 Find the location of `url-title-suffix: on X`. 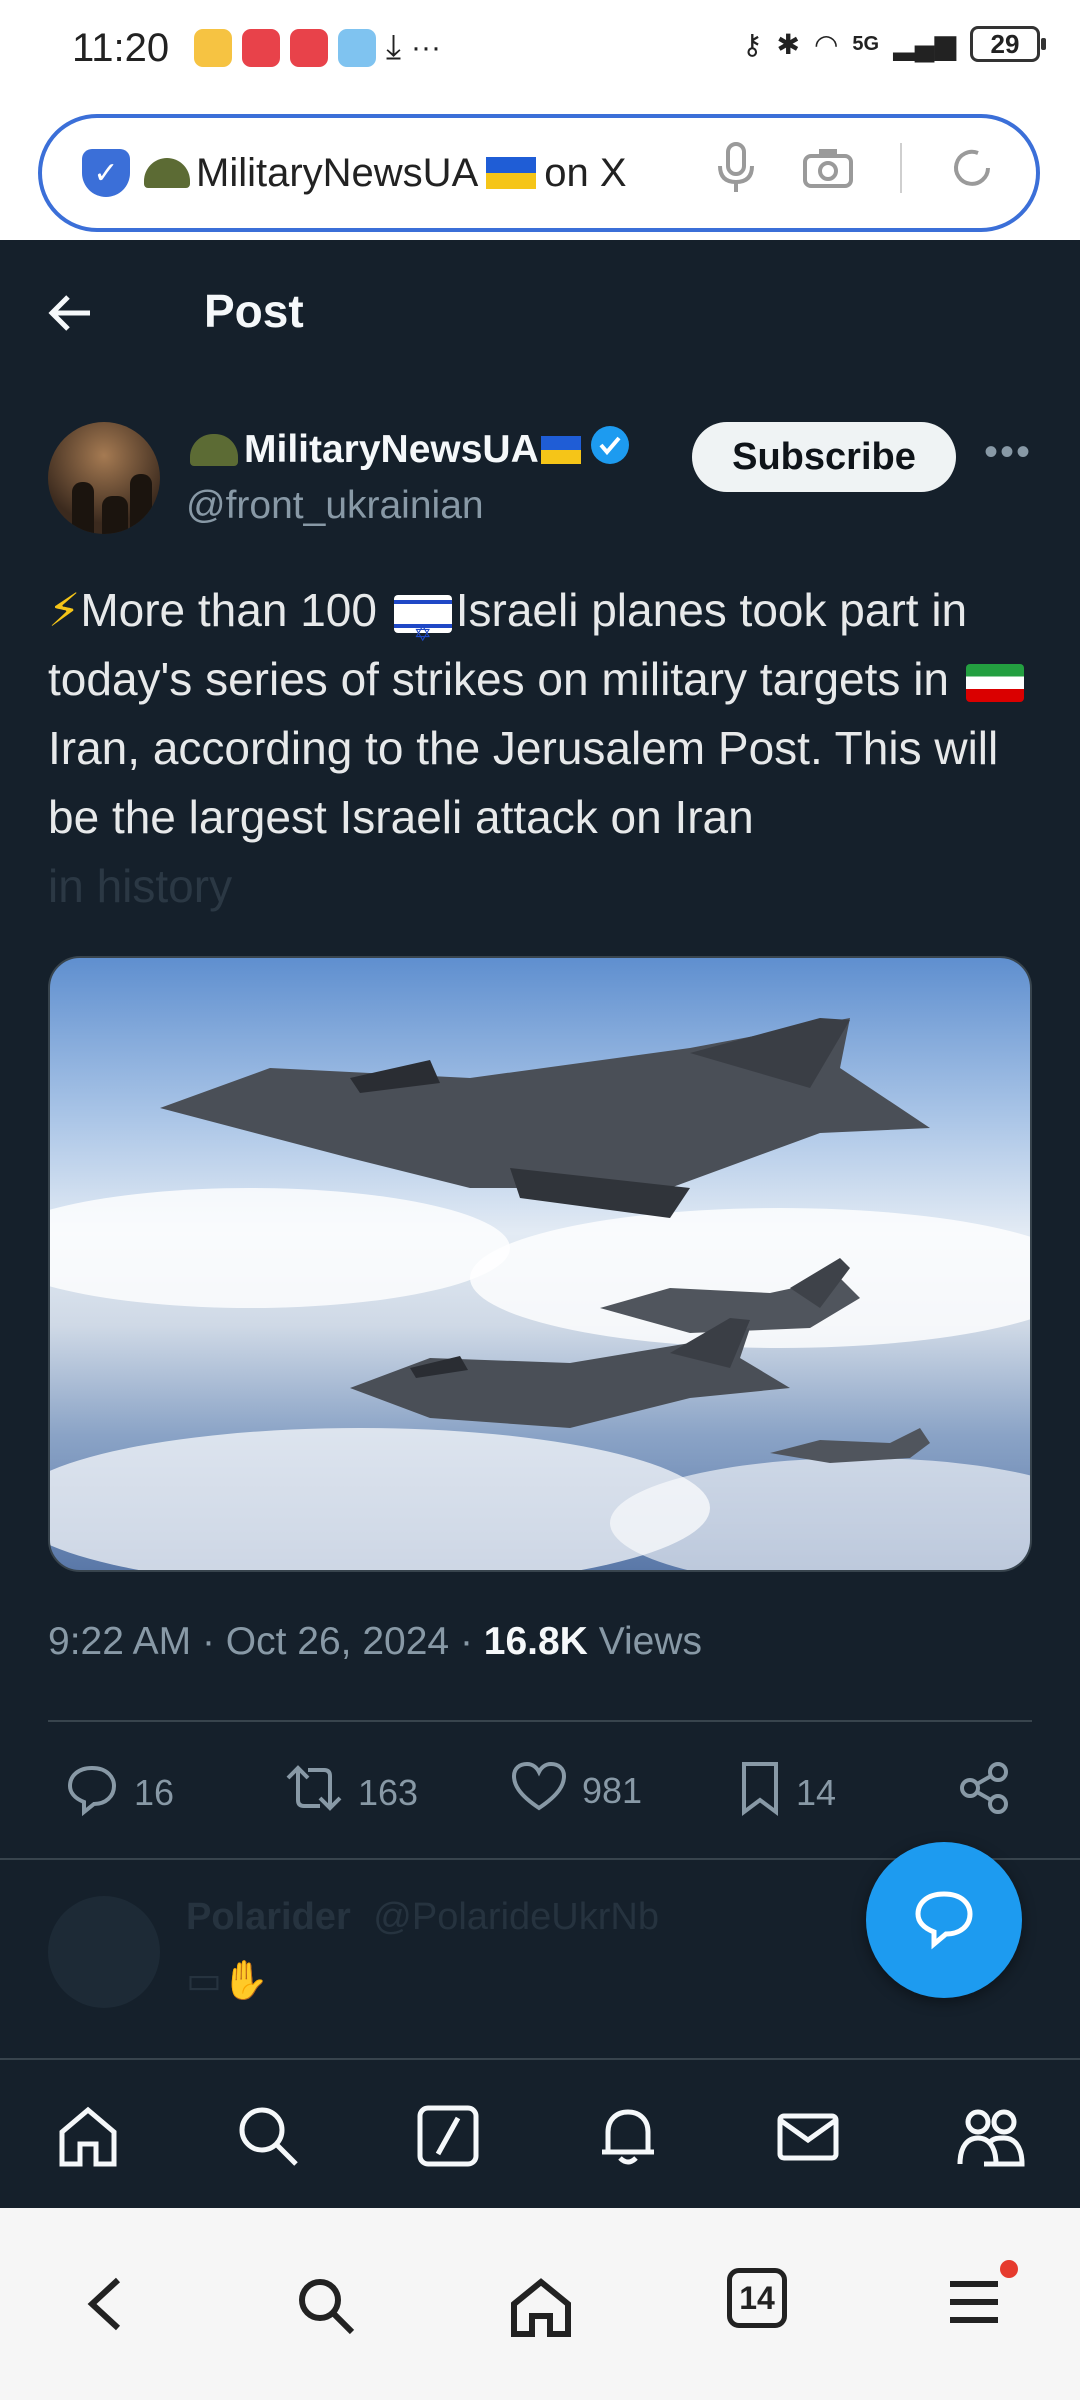

url-title-suffix: on X is located at coordinates (585, 172).